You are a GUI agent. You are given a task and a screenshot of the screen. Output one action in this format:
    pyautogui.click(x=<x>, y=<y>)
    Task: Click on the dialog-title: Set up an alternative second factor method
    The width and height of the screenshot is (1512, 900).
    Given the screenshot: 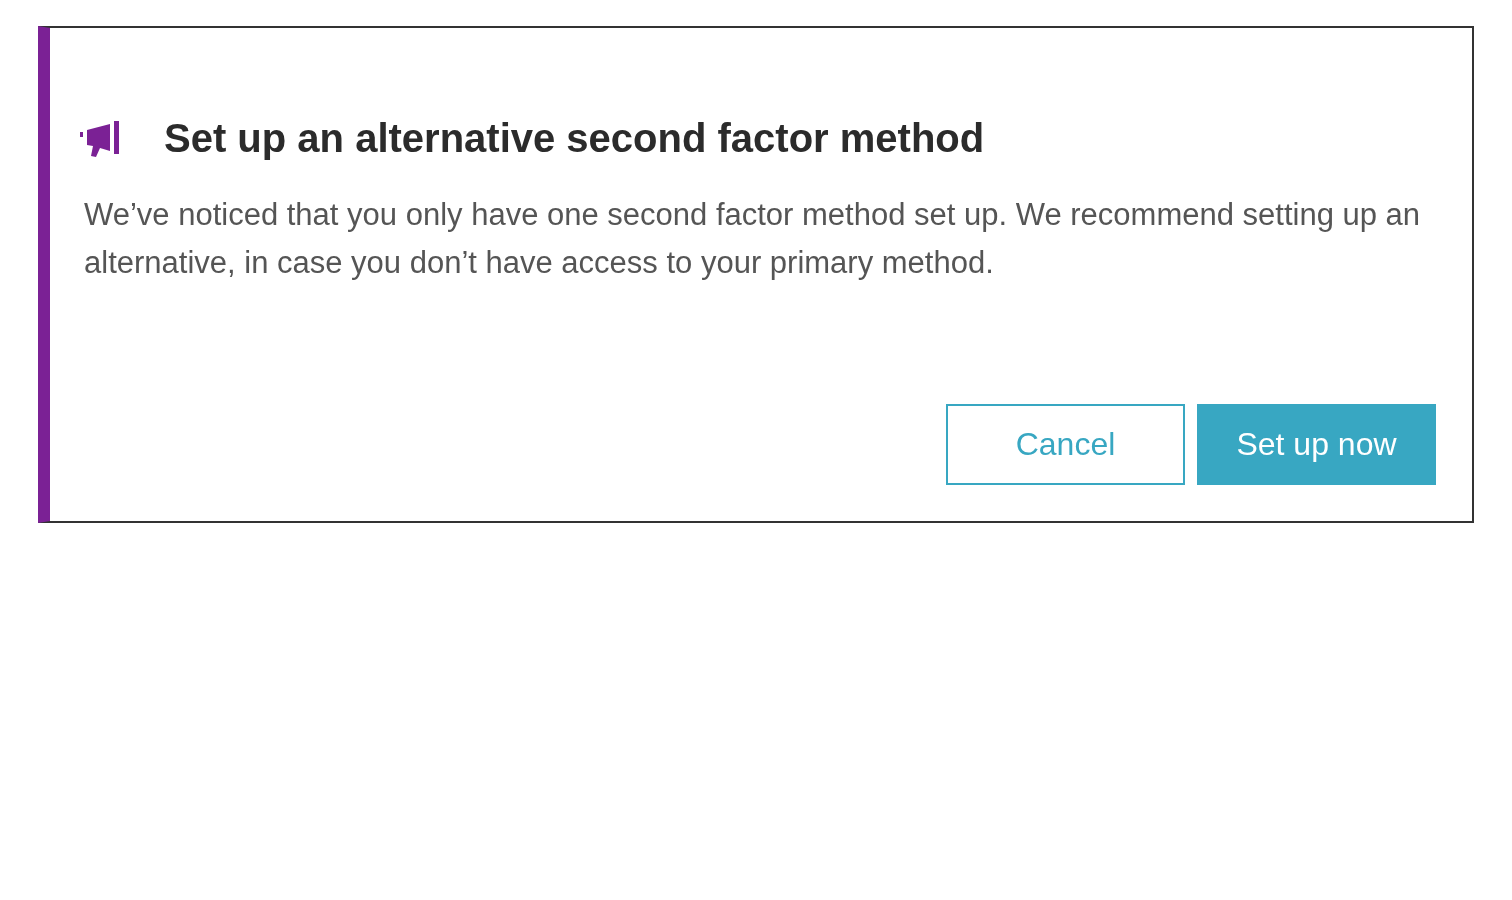 What is the action you would take?
    pyautogui.click(x=574, y=138)
    